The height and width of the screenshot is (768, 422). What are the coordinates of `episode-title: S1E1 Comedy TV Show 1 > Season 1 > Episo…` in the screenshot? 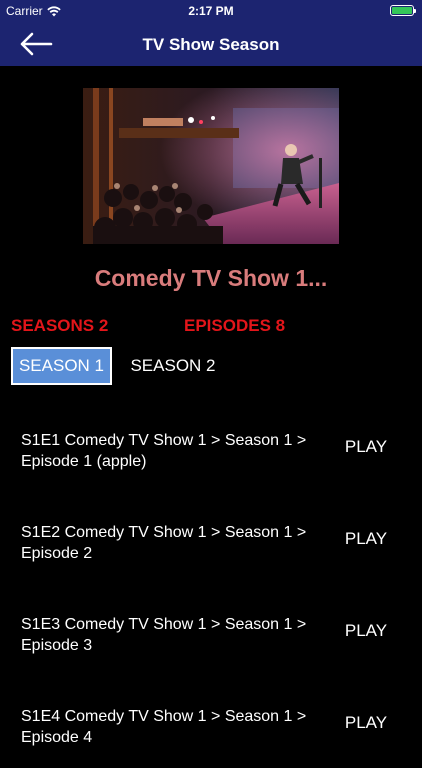 It's located at (164, 451).